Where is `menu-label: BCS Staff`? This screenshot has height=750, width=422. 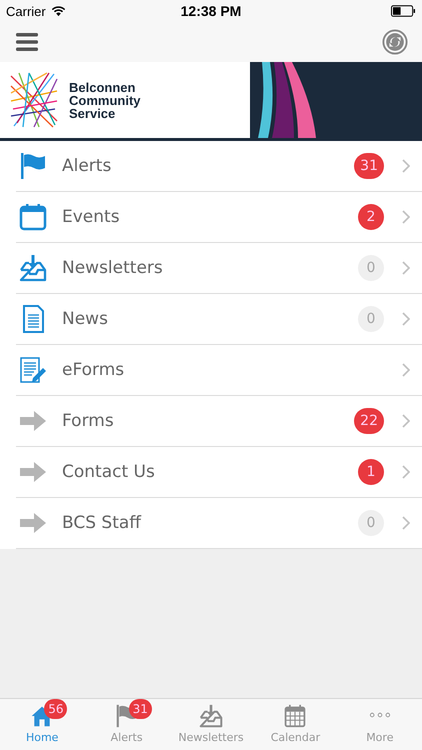
menu-label: BCS Staff is located at coordinates (102, 523).